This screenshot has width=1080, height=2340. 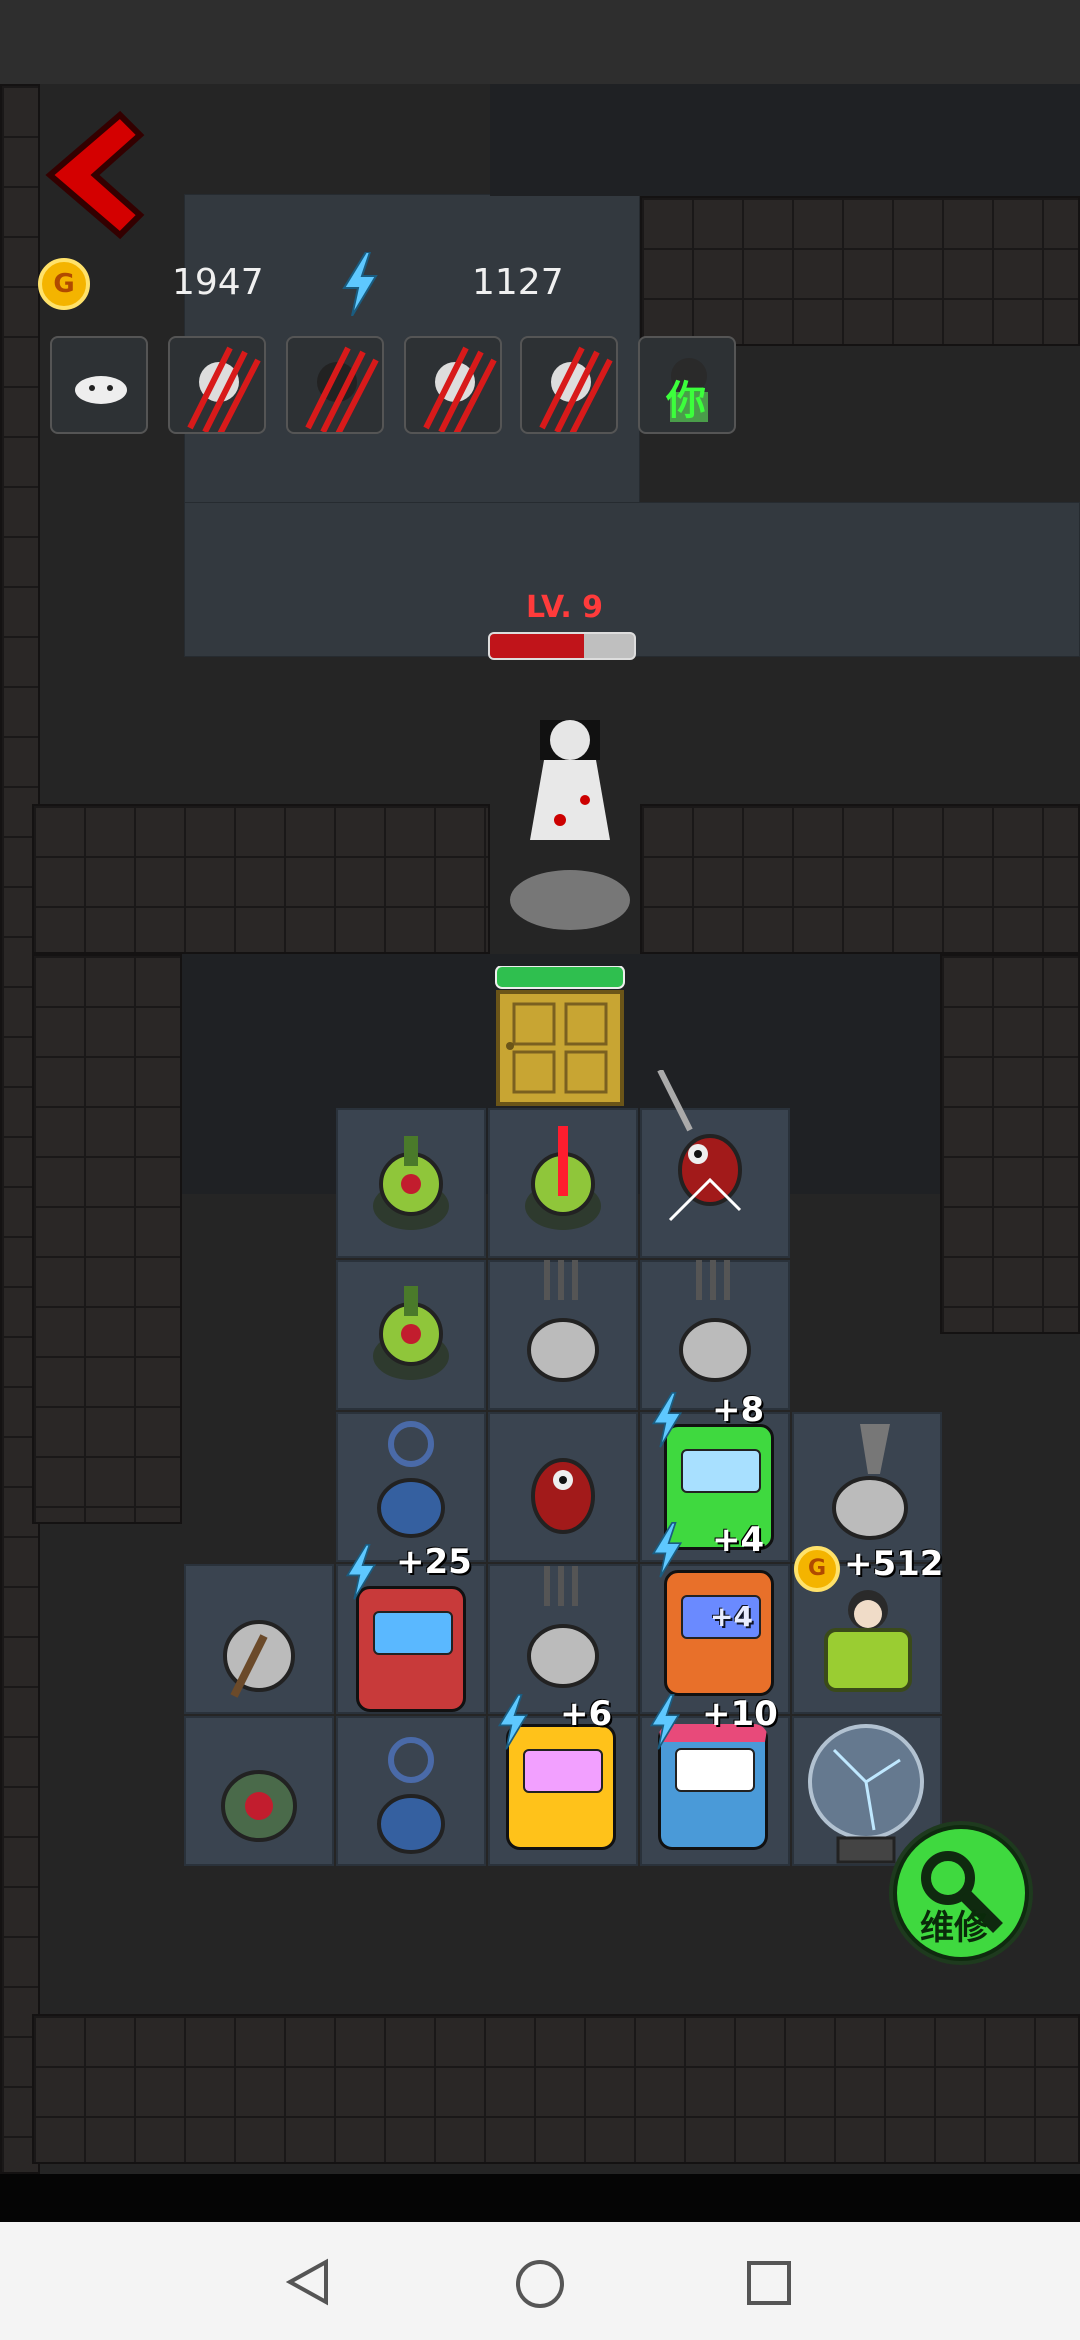 What do you see at coordinates (769, 2283) in the screenshot?
I see `square-recents-icon` at bounding box center [769, 2283].